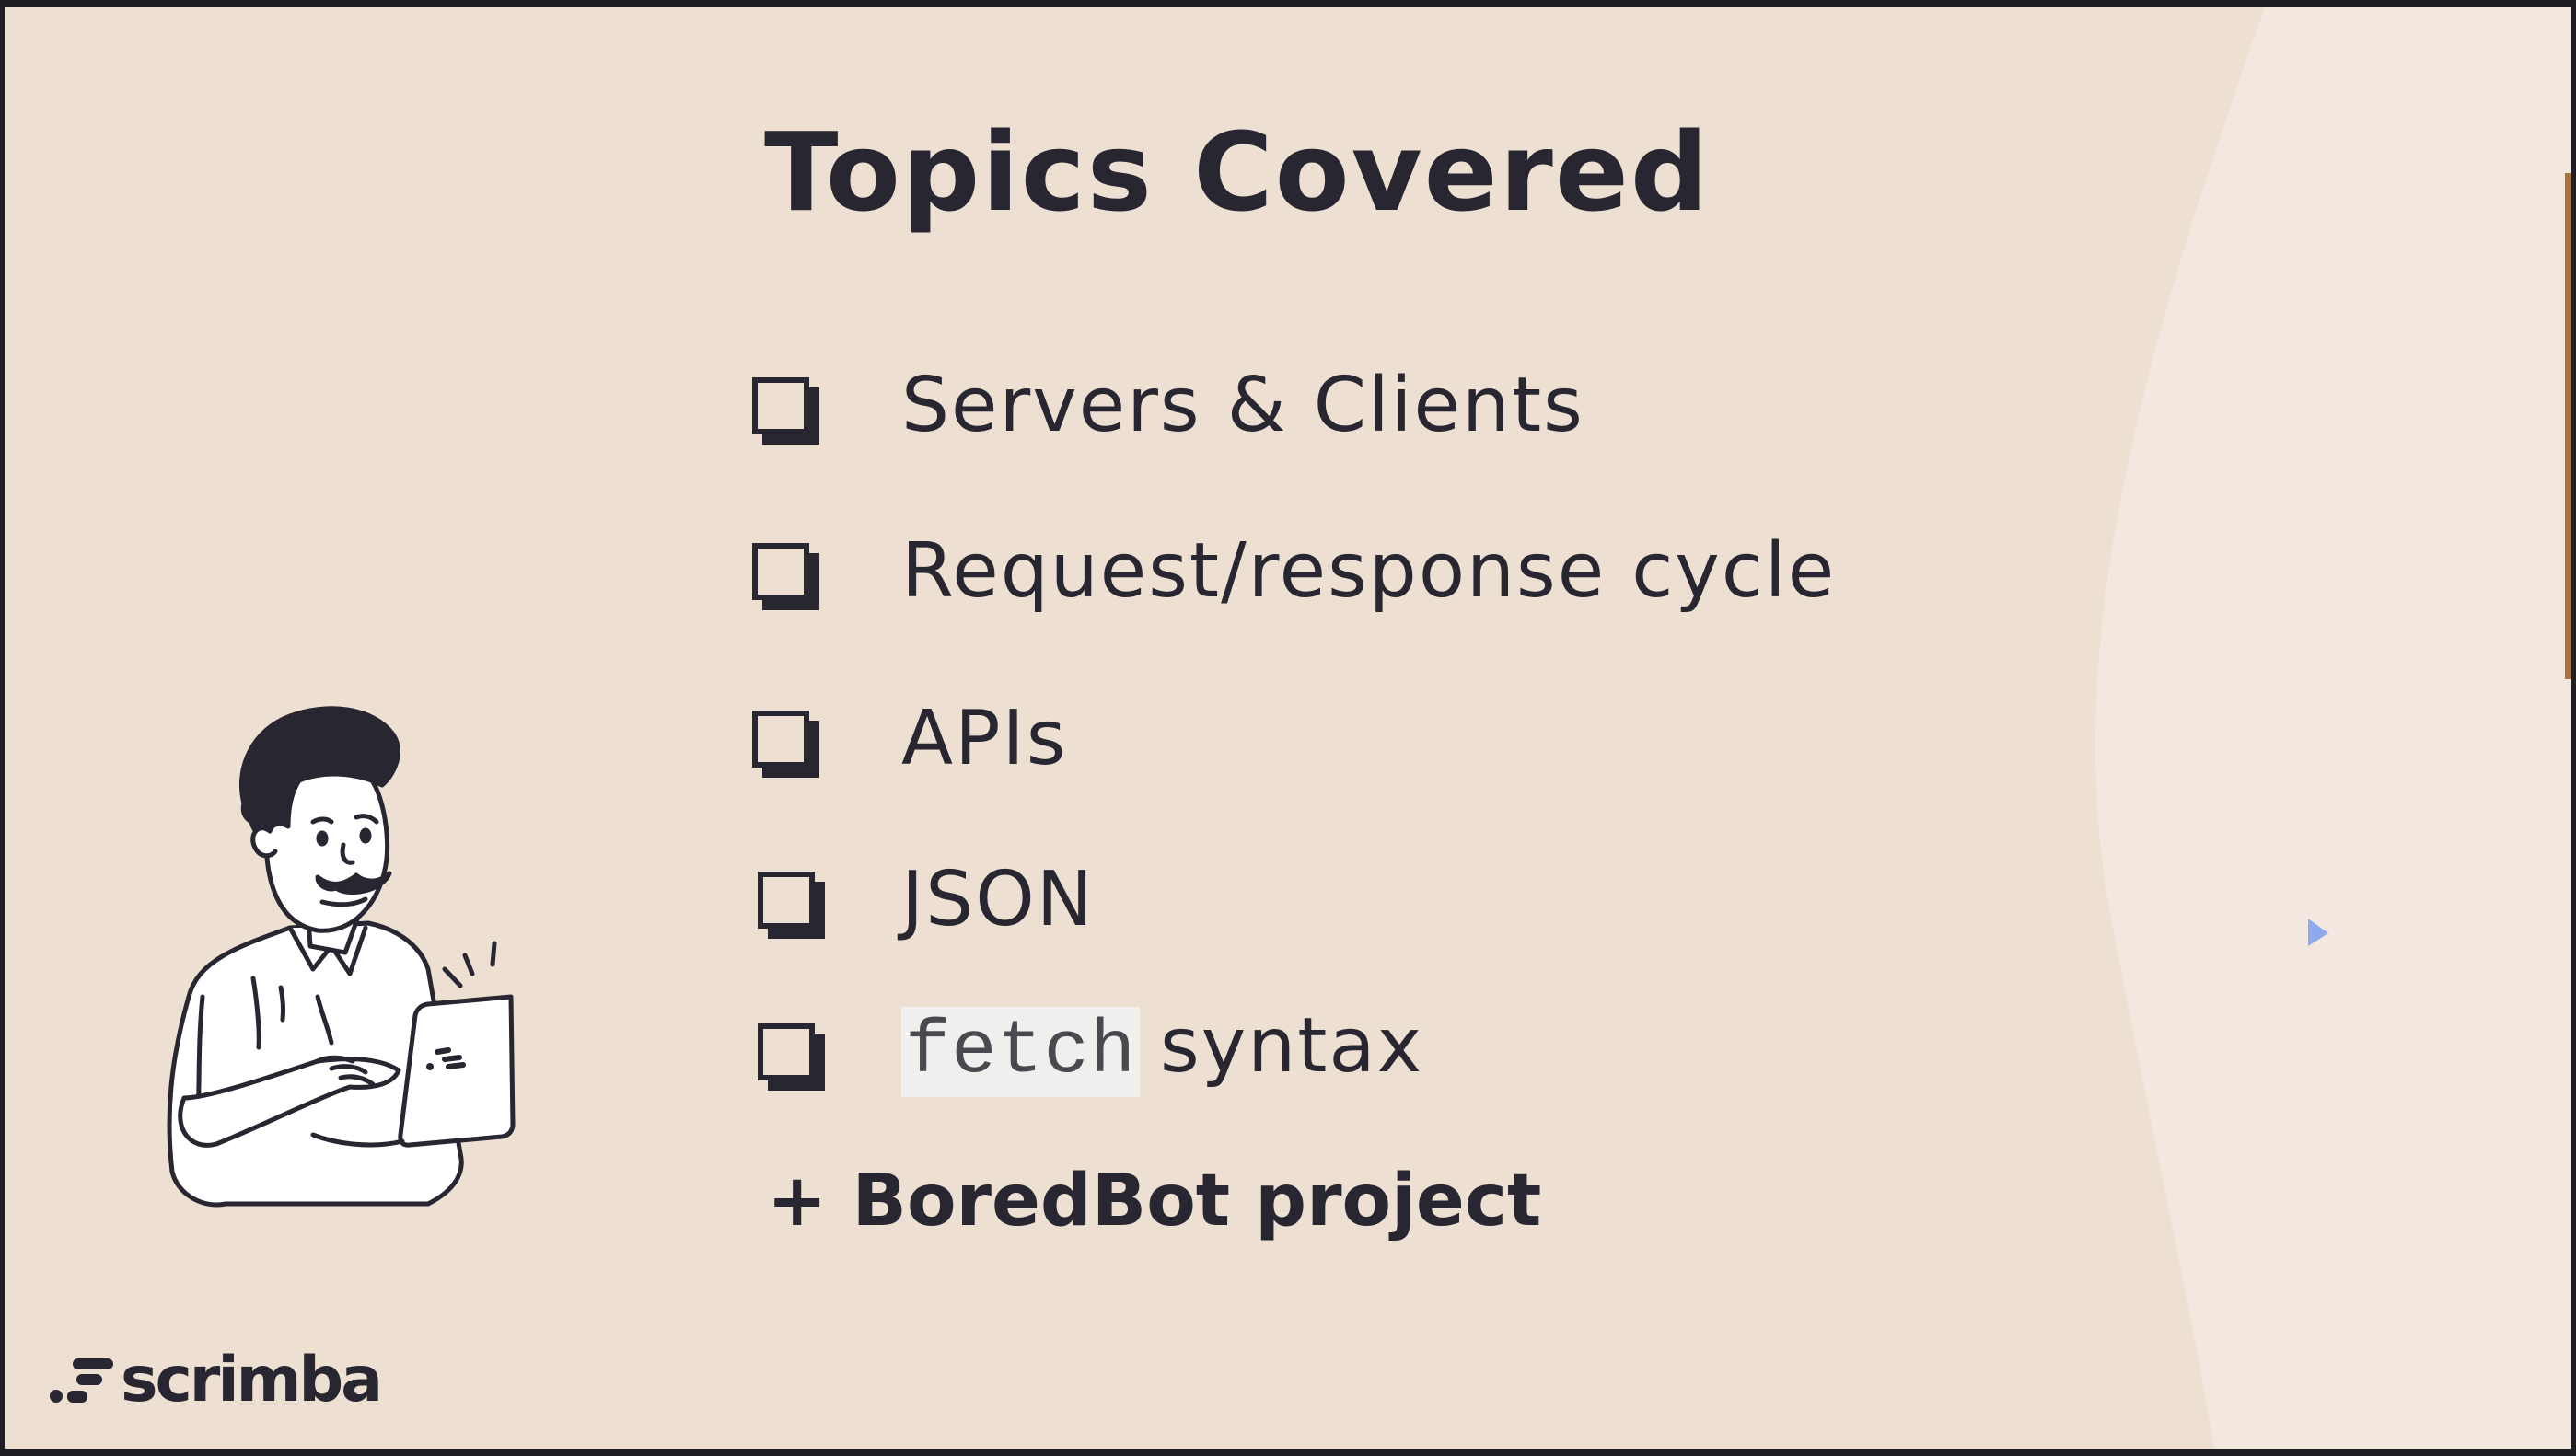  I want to click on mouse-cursor-icon, so click(2318, 932).